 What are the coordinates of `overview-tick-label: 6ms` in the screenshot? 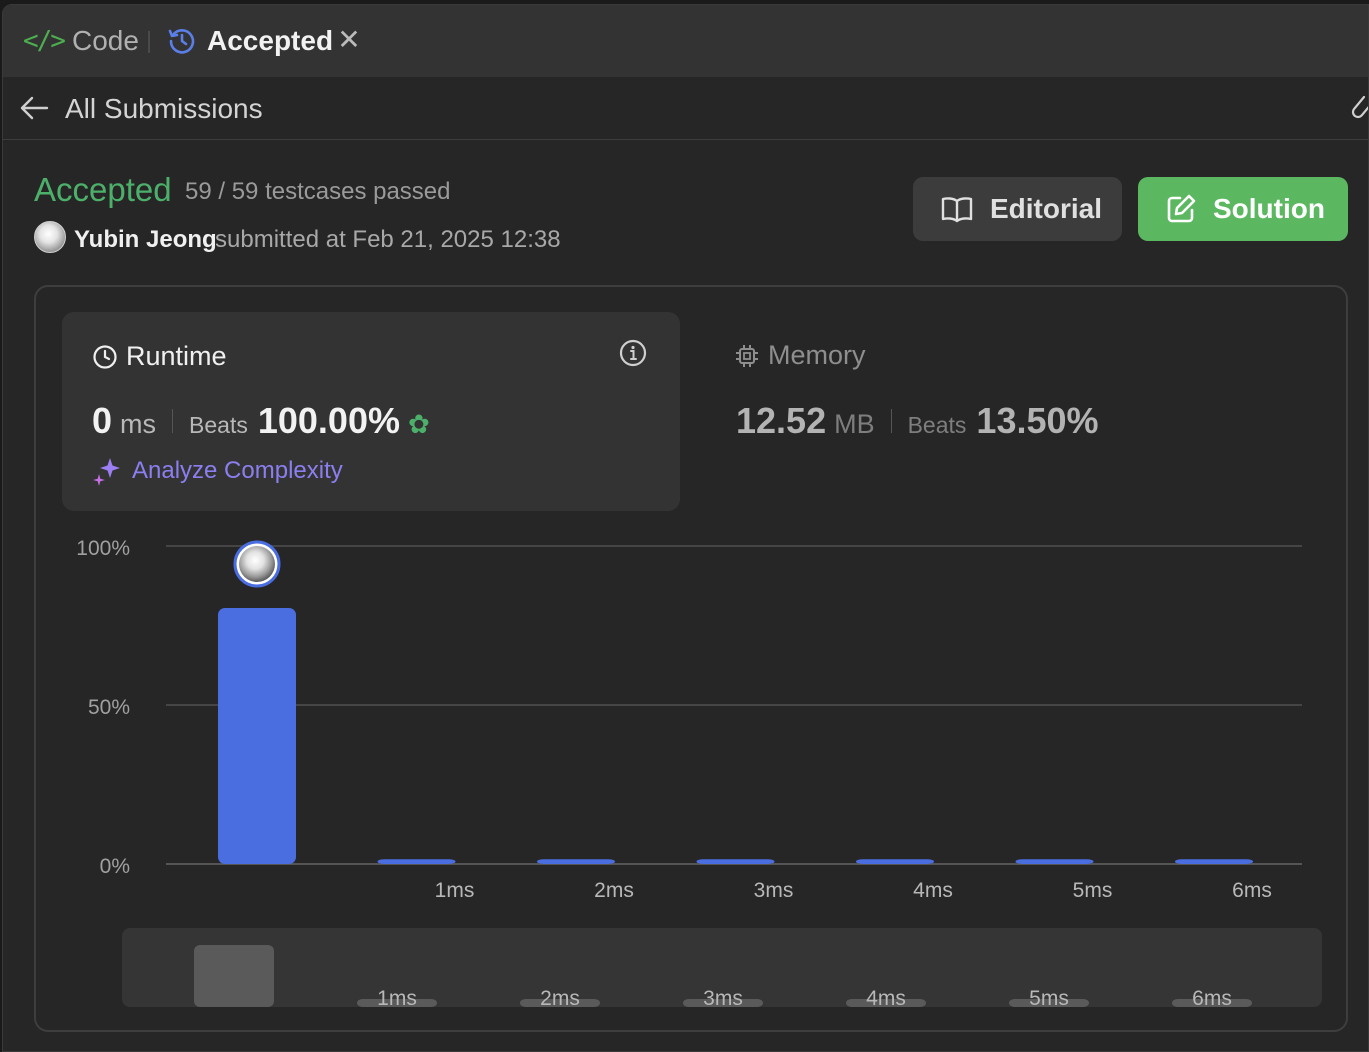 It's located at (1212, 998).